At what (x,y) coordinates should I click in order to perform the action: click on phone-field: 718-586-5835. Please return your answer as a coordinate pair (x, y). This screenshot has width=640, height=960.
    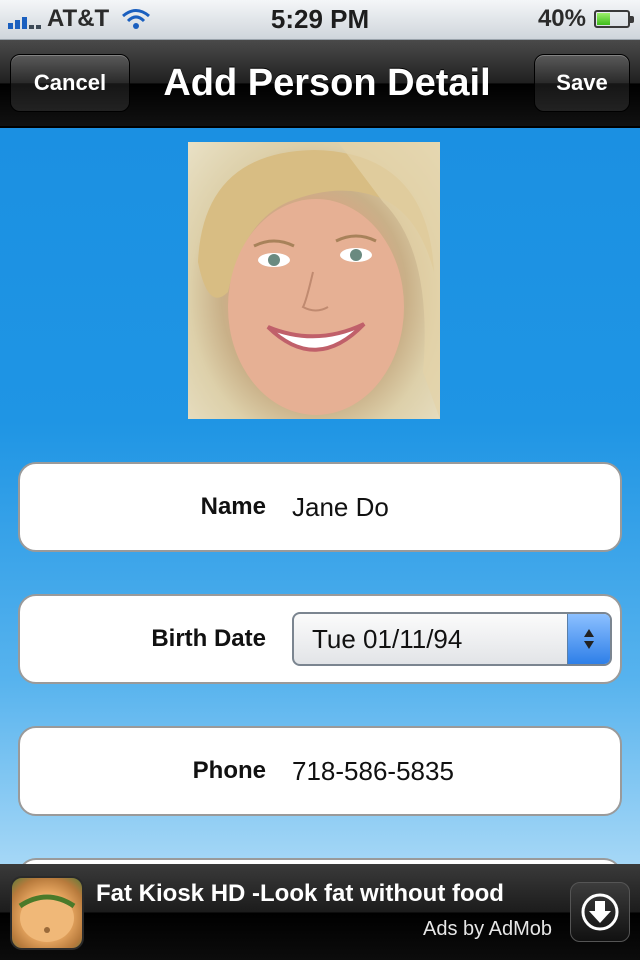
    Looking at the image, I should click on (373, 771).